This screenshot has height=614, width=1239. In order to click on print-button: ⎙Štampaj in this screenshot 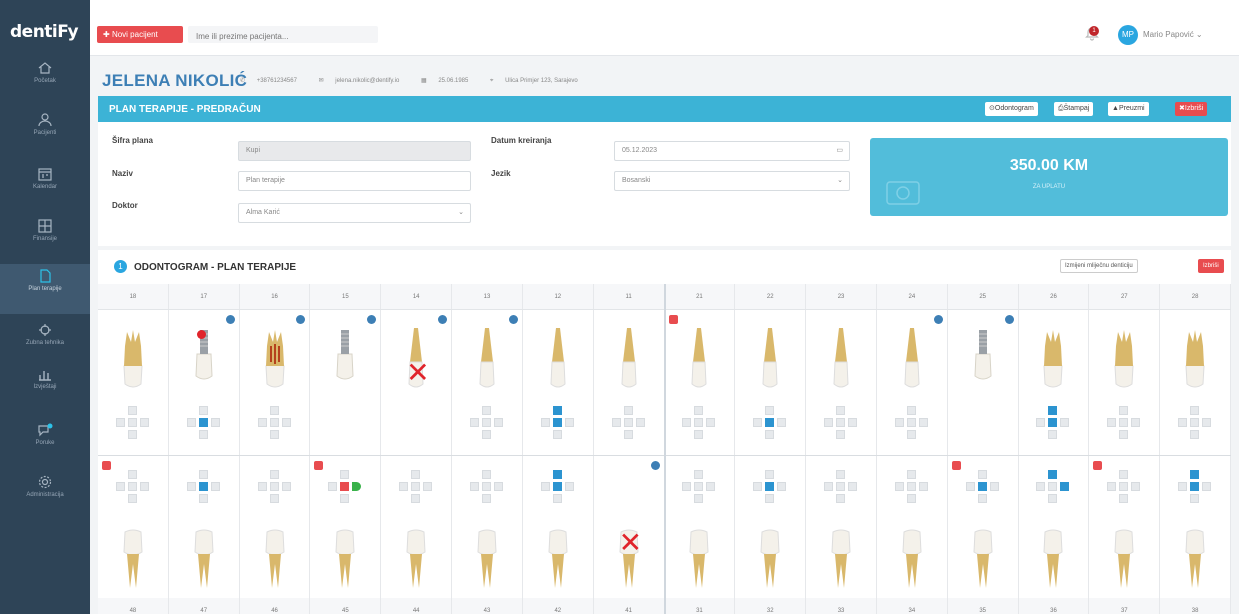, I will do `click(1074, 109)`.